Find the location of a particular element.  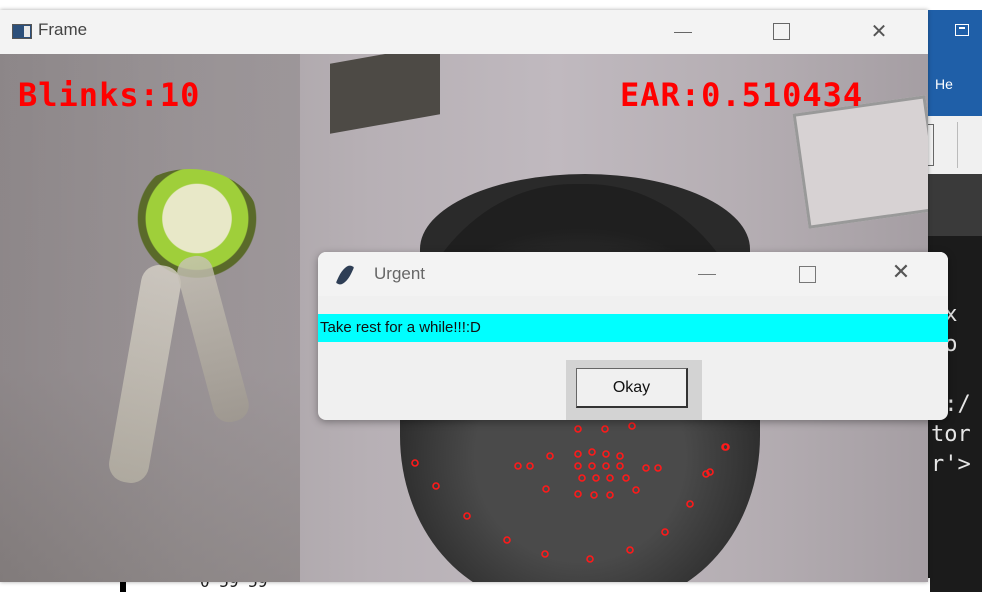

toolbar-separator is located at coordinates (957, 145).